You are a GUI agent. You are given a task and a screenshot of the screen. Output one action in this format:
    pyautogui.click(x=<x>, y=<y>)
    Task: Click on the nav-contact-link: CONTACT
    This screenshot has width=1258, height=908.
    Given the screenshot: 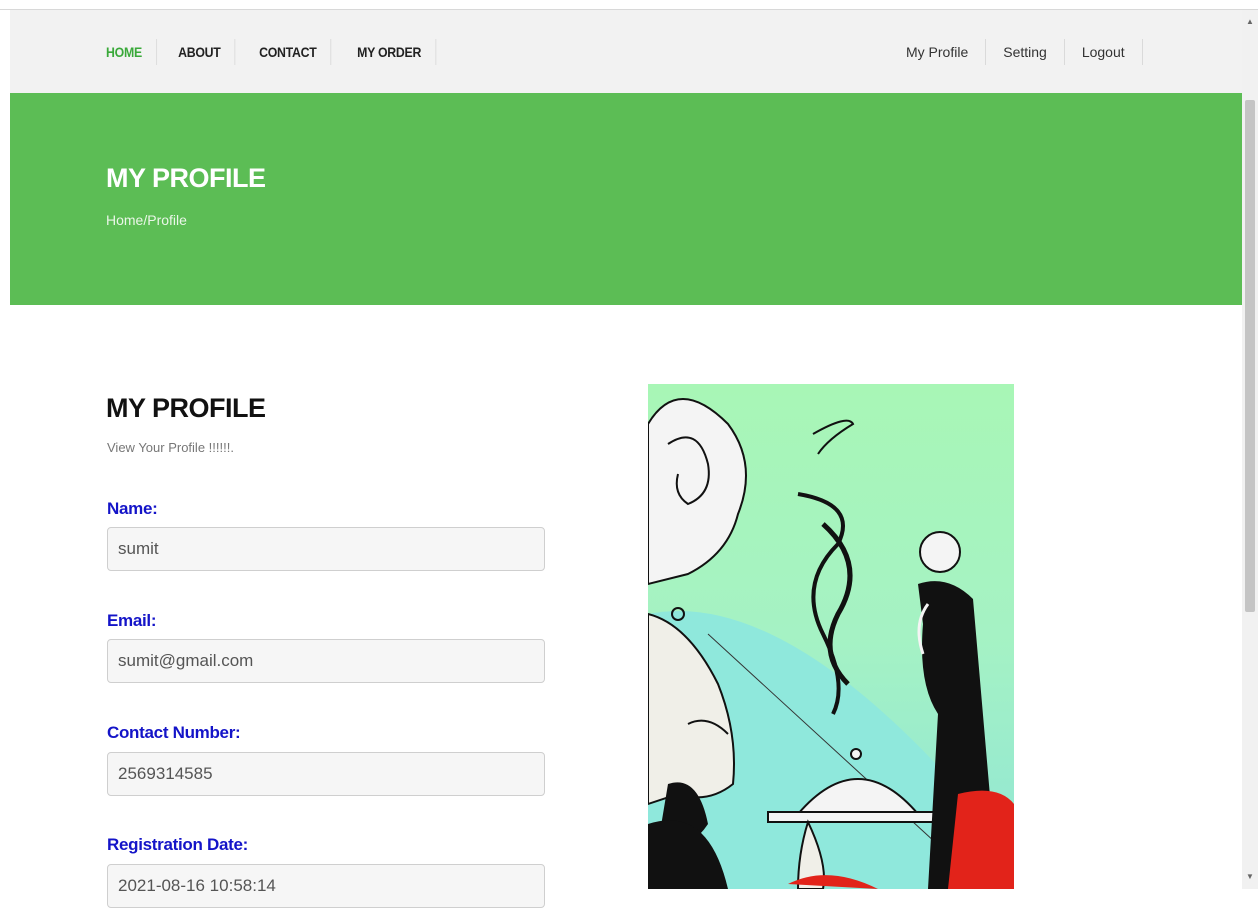 What is the action you would take?
    pyautogui.click(x=288, y=51)
    